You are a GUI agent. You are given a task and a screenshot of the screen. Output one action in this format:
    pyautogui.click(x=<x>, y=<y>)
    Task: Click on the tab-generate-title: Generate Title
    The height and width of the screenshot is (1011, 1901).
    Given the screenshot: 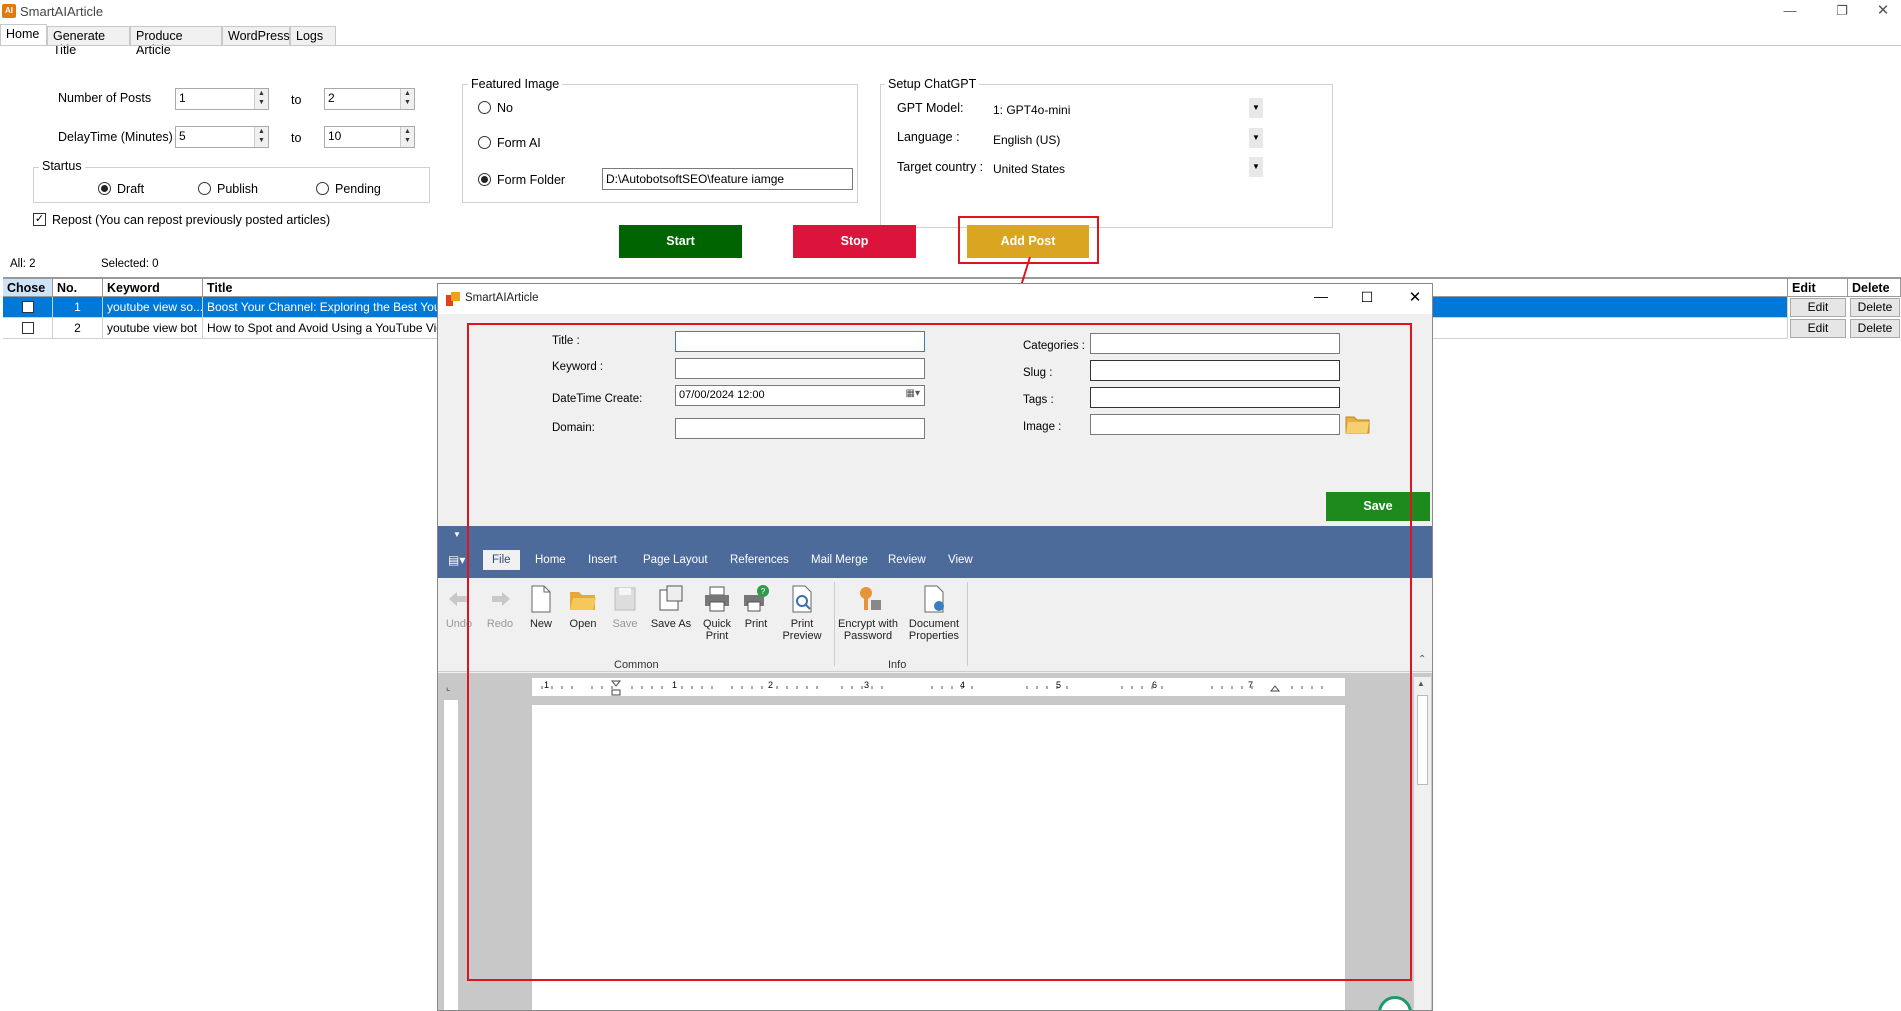 What is the action you would take?
    pyautogui.click(x=88, y=41)
    